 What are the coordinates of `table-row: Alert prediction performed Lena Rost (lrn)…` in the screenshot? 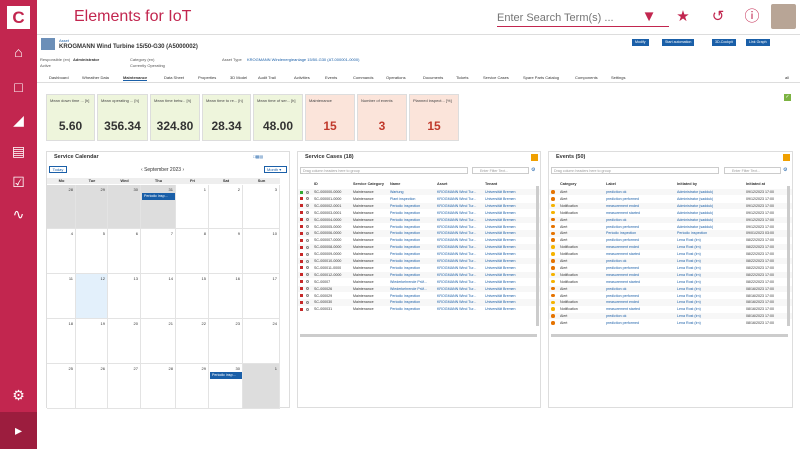 It's located at (670, 295).